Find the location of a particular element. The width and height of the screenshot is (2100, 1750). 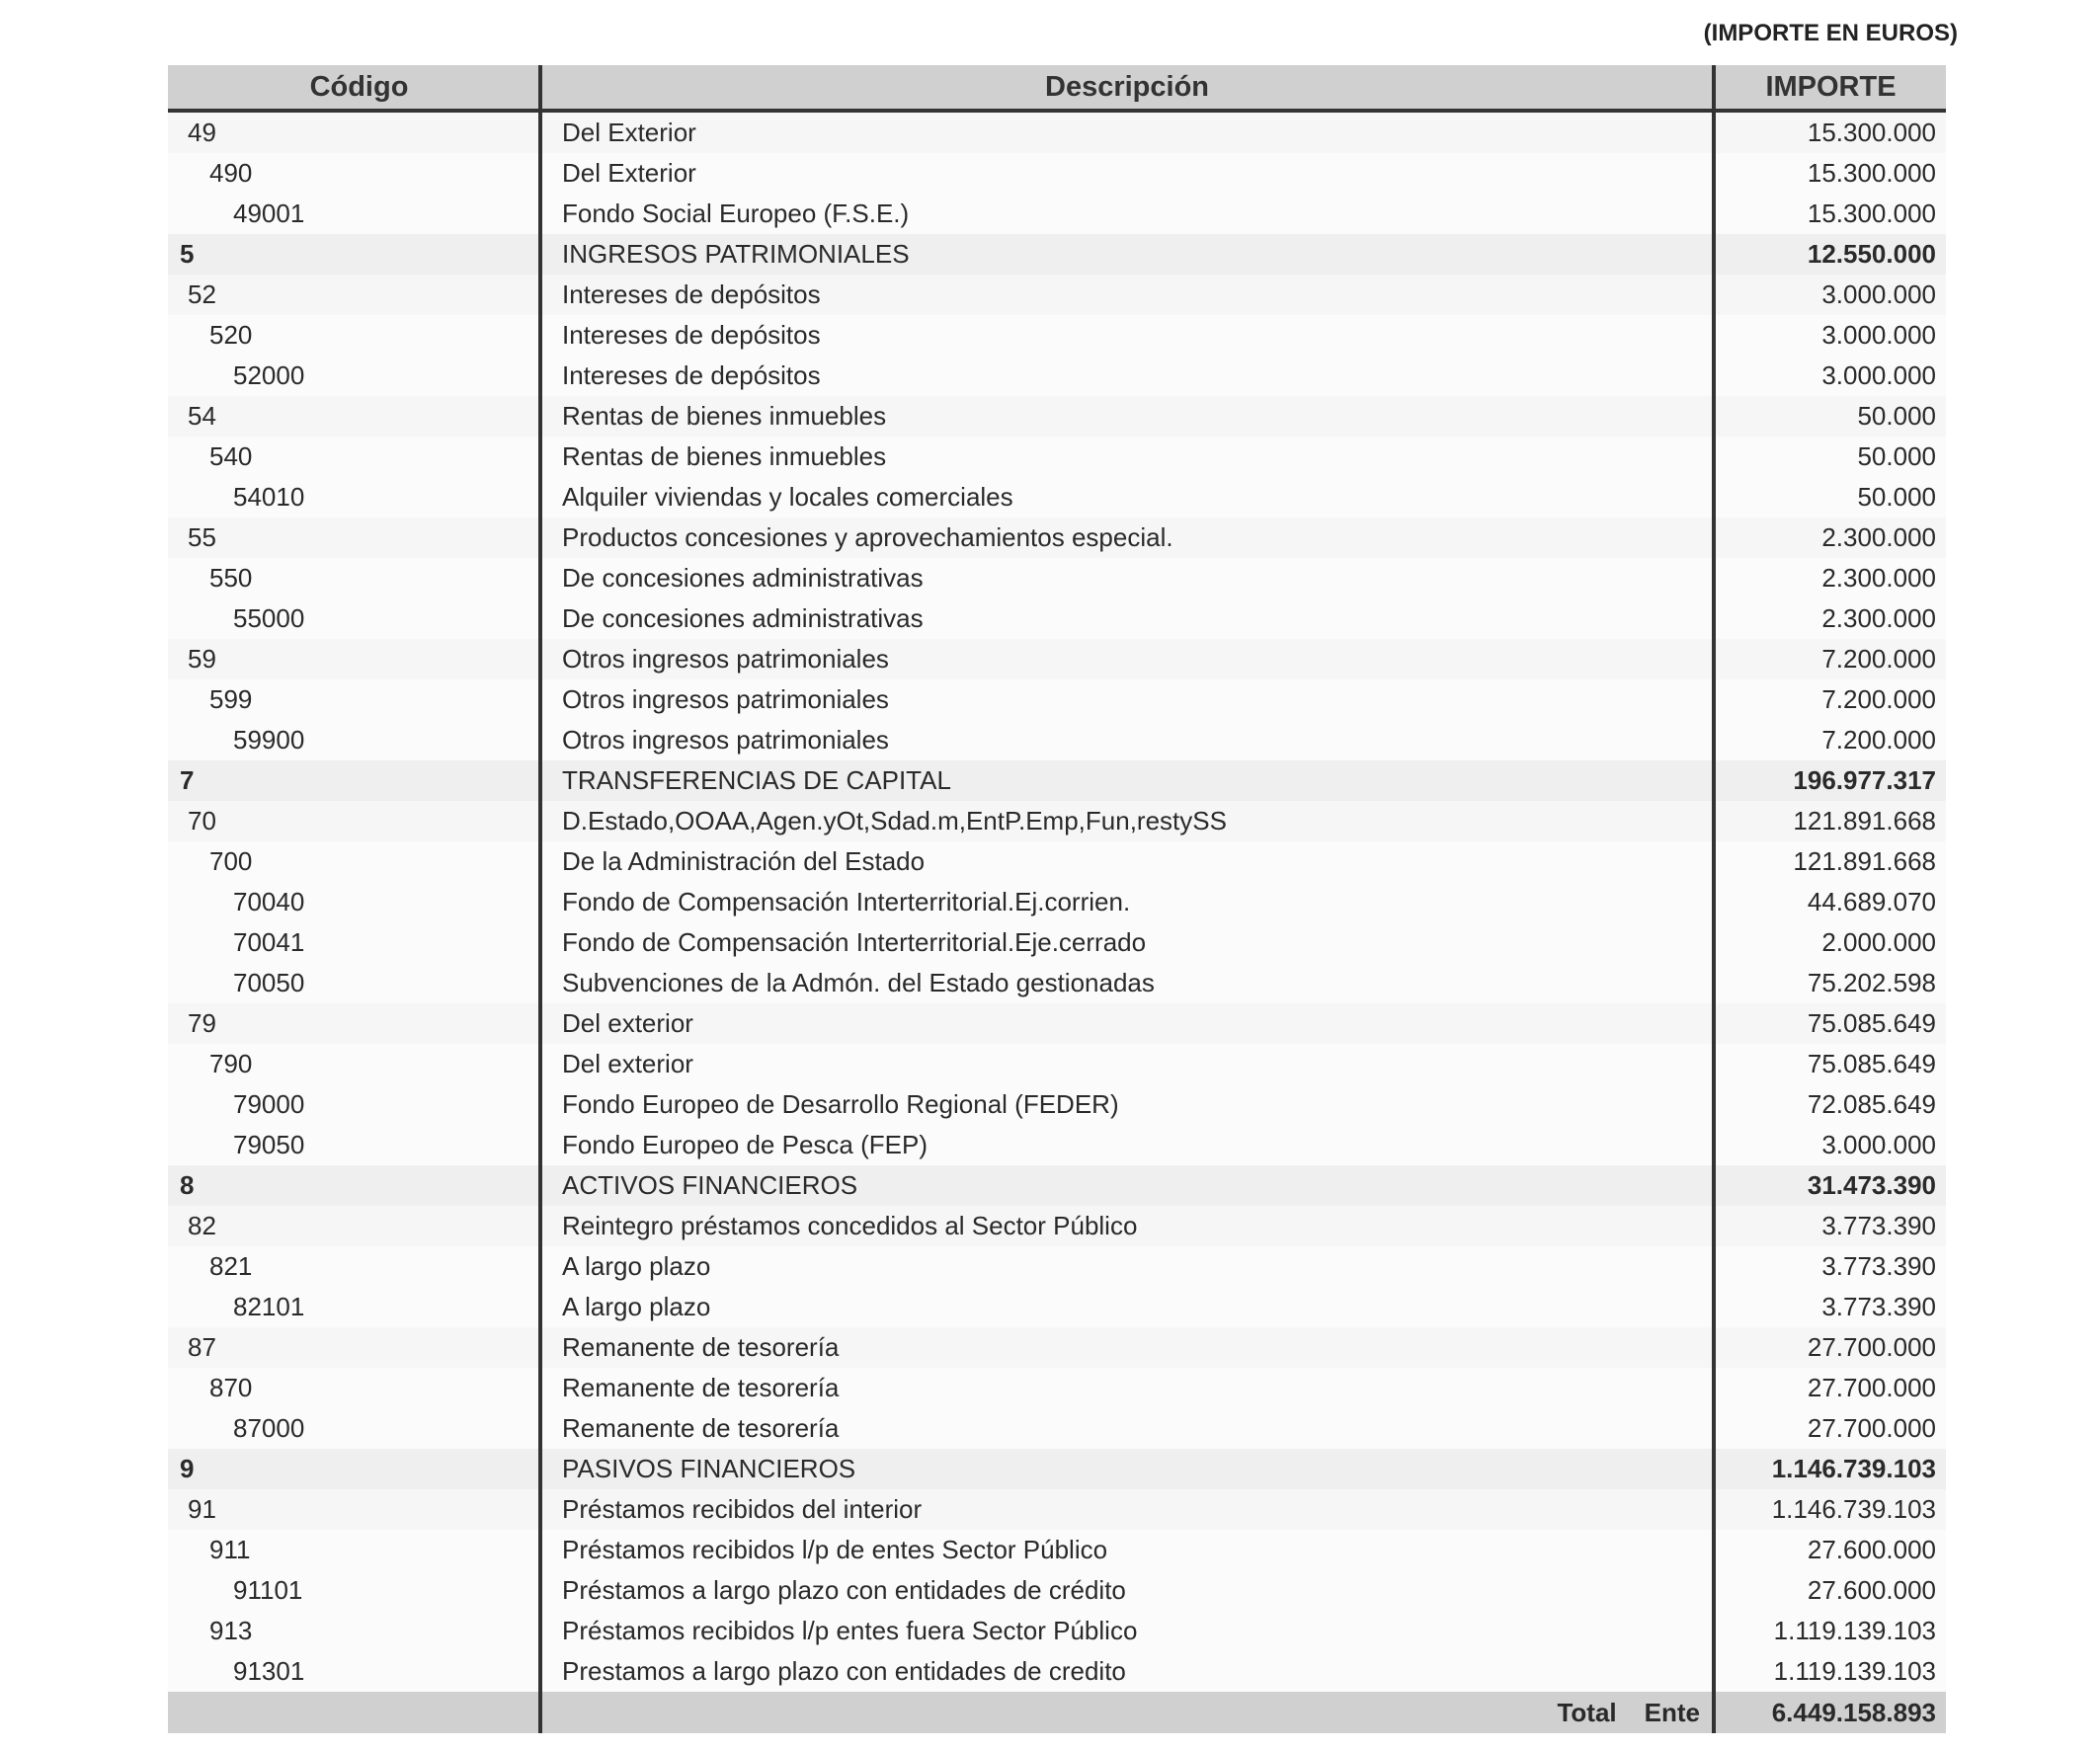

row-code: 87 is located at coordinates (355, 1347).